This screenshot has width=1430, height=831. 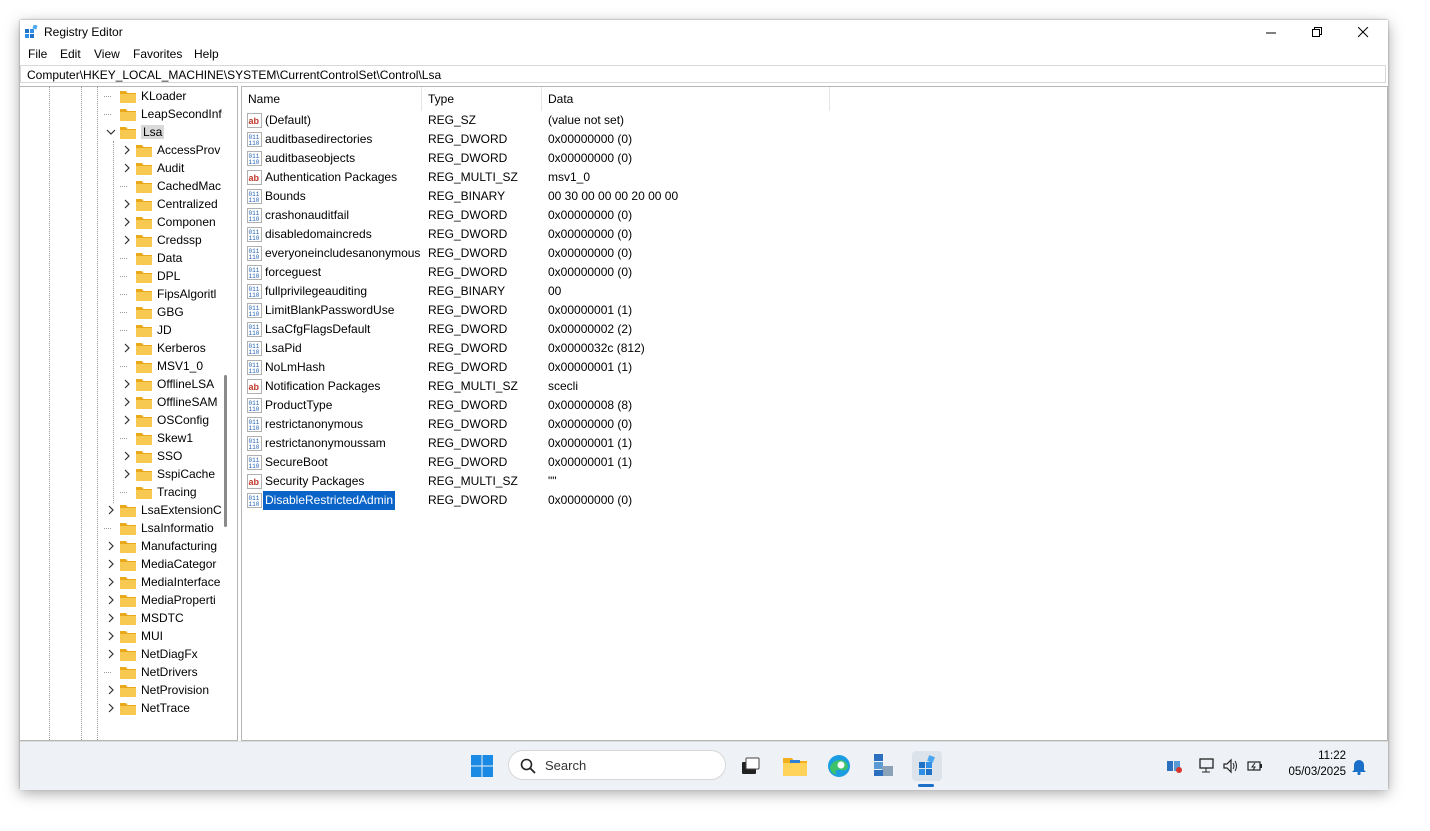 What do you see at coordinates (107, 54) in the screenshot?
I see `menu-view: View` at bounding box center [107, 54].